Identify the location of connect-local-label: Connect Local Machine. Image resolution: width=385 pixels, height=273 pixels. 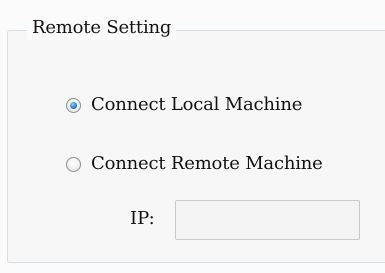
(197, 104).